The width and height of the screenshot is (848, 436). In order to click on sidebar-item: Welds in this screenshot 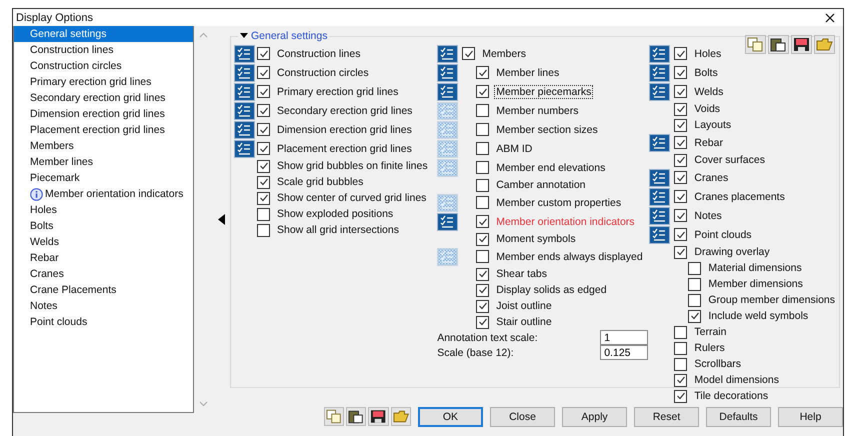, I will do `click(103, 242)`.